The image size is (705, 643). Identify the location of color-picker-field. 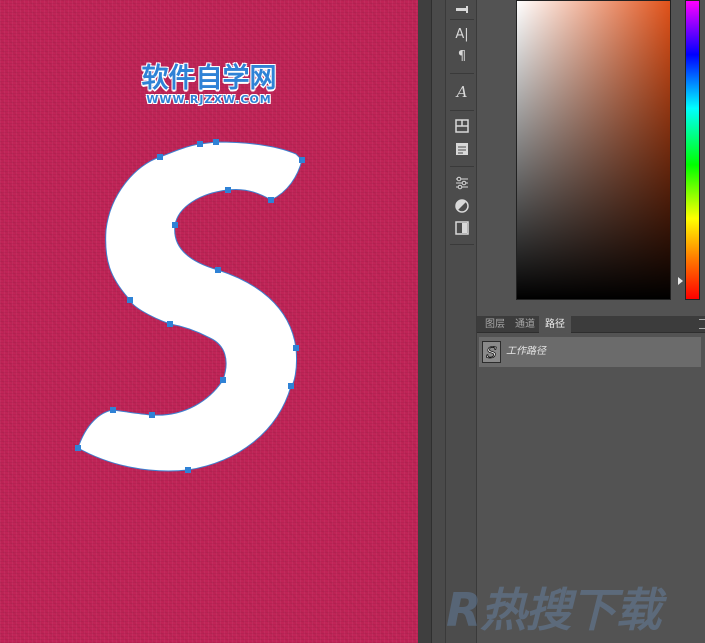
(593, 150).